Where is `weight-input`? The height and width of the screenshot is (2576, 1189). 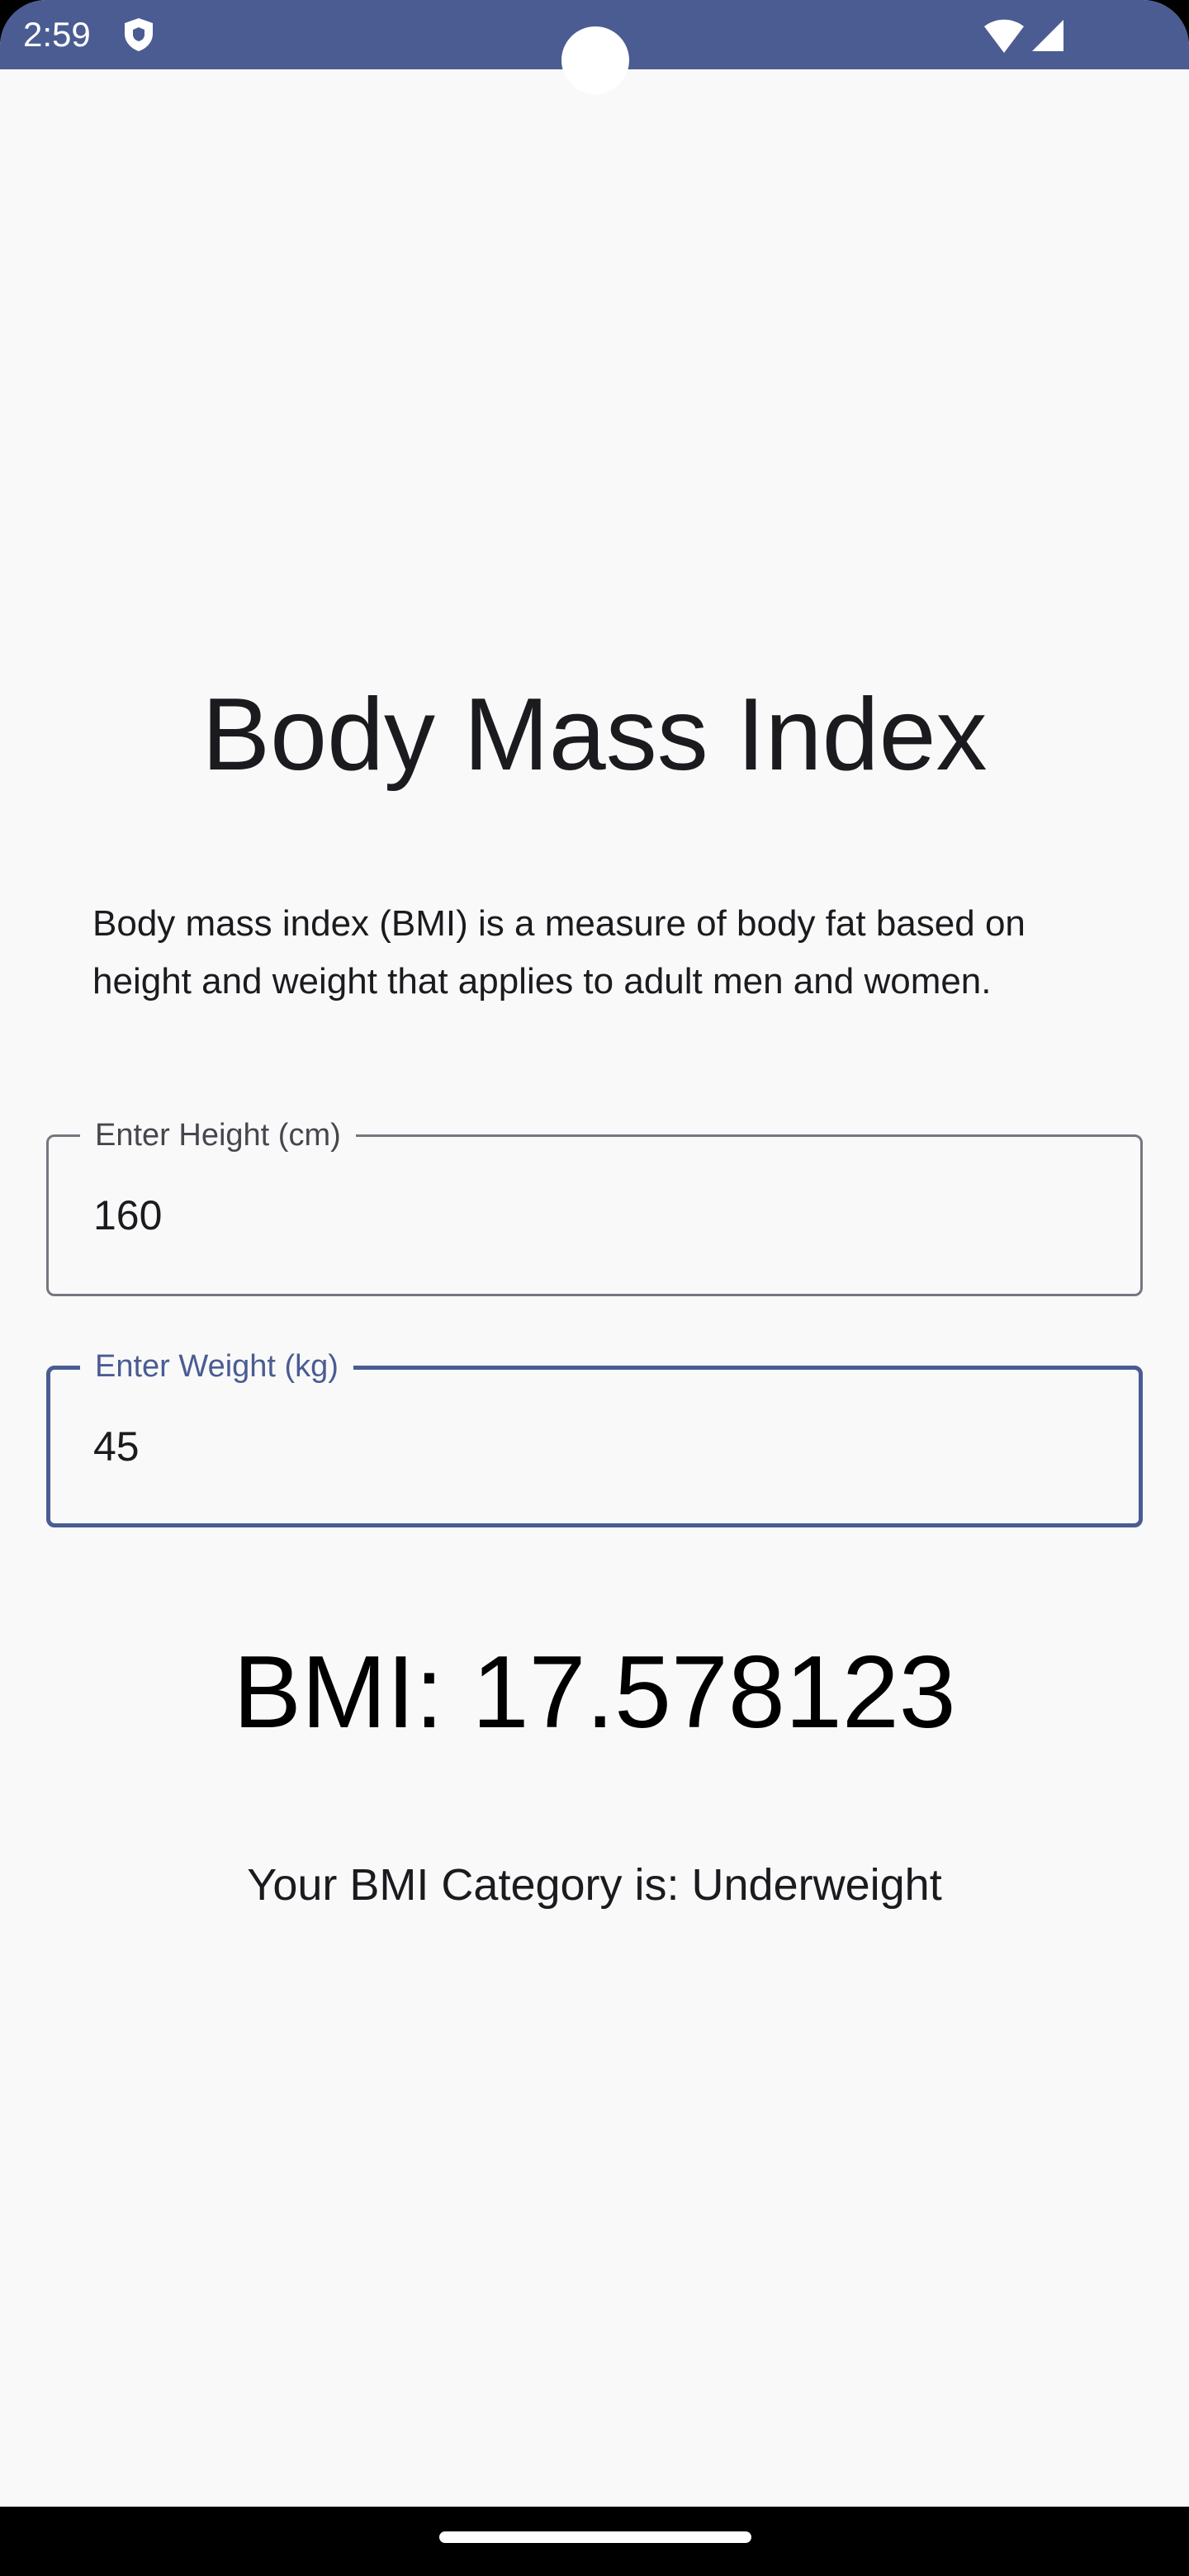
weight-input is located at coordinates (588, 1446).